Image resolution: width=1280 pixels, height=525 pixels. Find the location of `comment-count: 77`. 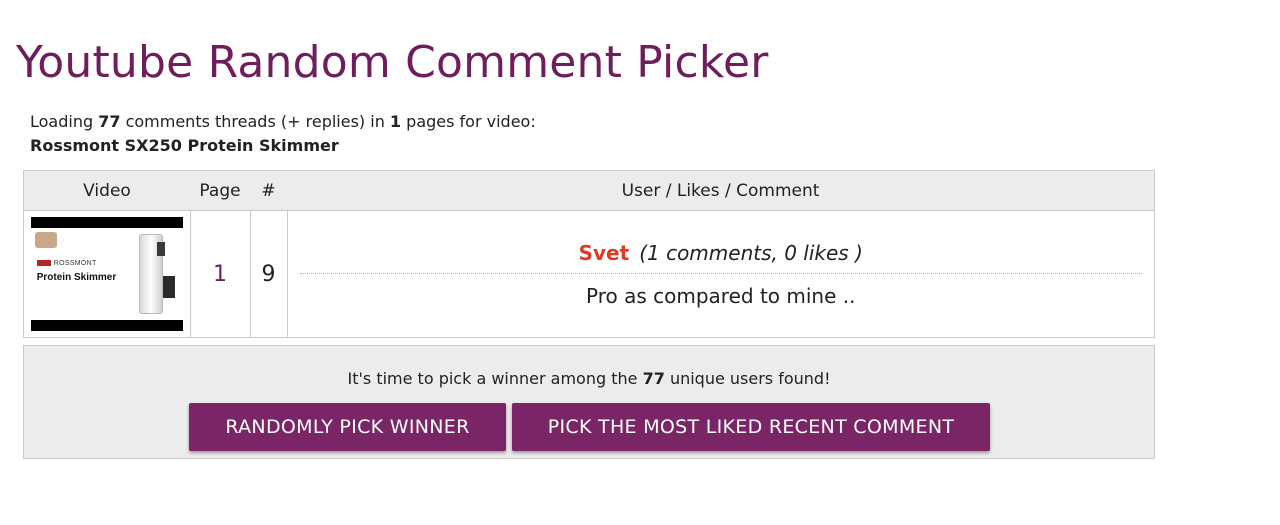

comment-count: 77 is located at coordinates (109, 121).